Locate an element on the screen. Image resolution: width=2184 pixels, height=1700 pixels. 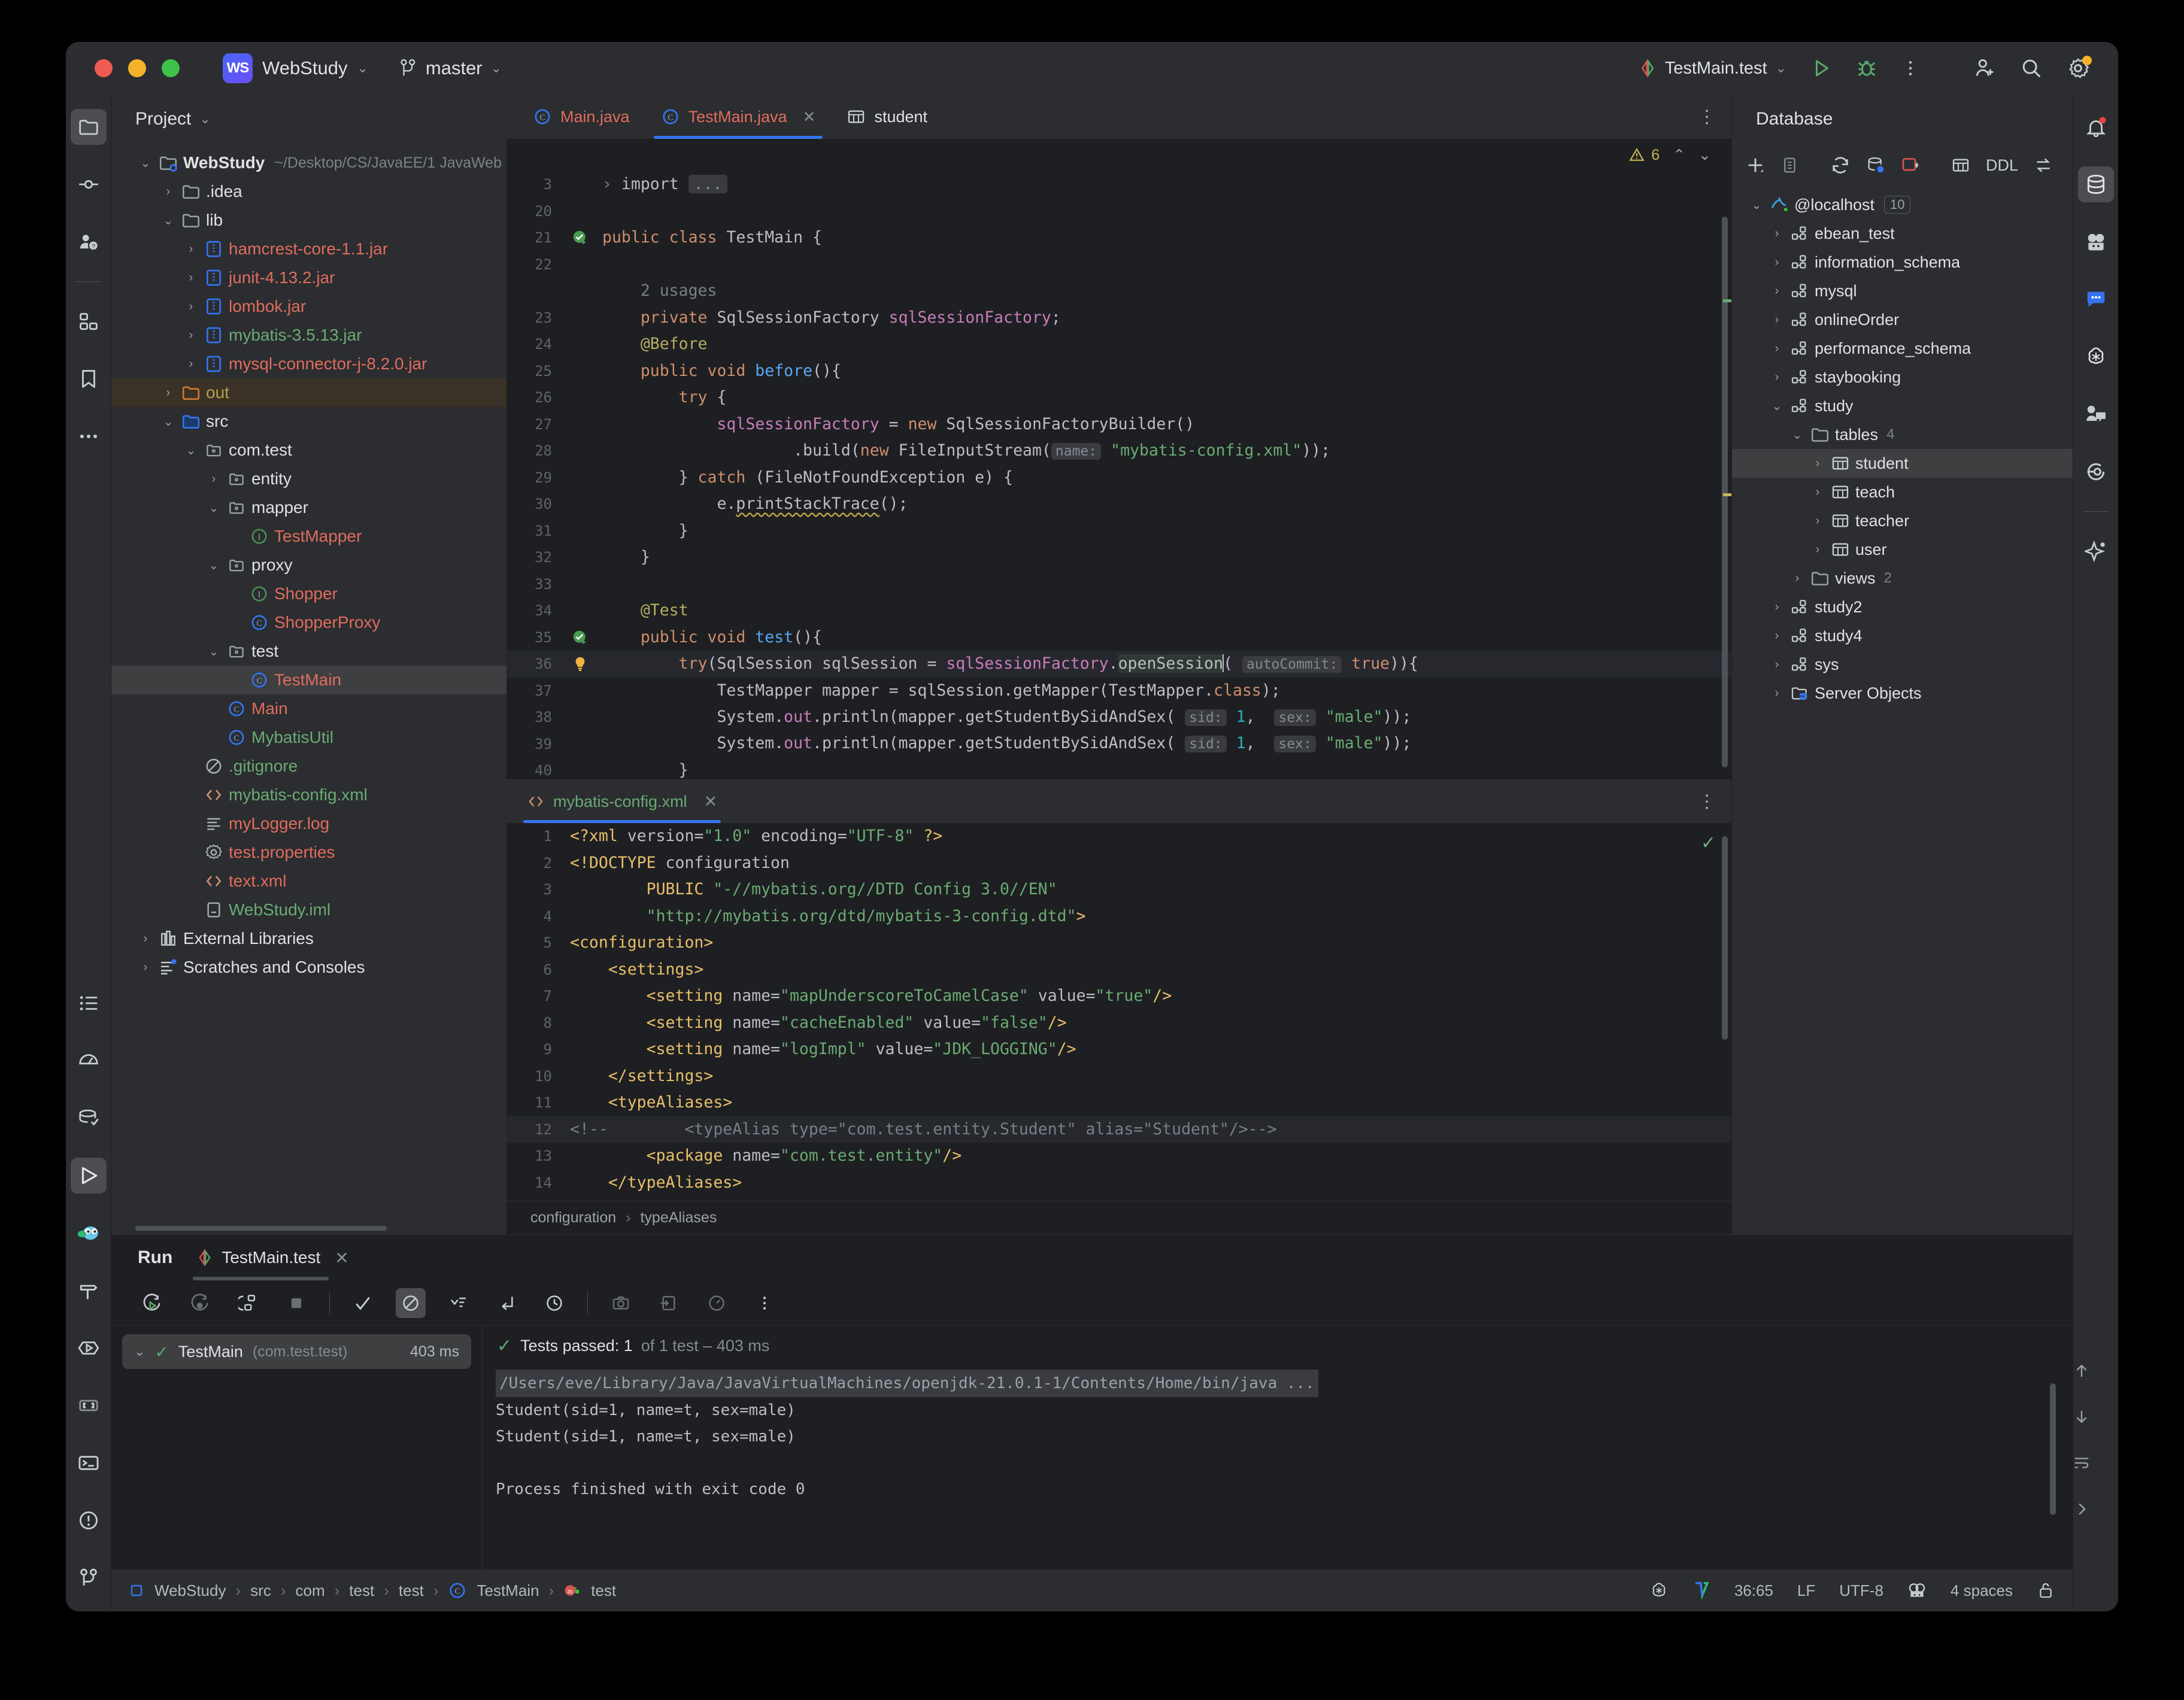
project-tree-item-proxy: ⌄ proxy is located at coordinates (308, 565).